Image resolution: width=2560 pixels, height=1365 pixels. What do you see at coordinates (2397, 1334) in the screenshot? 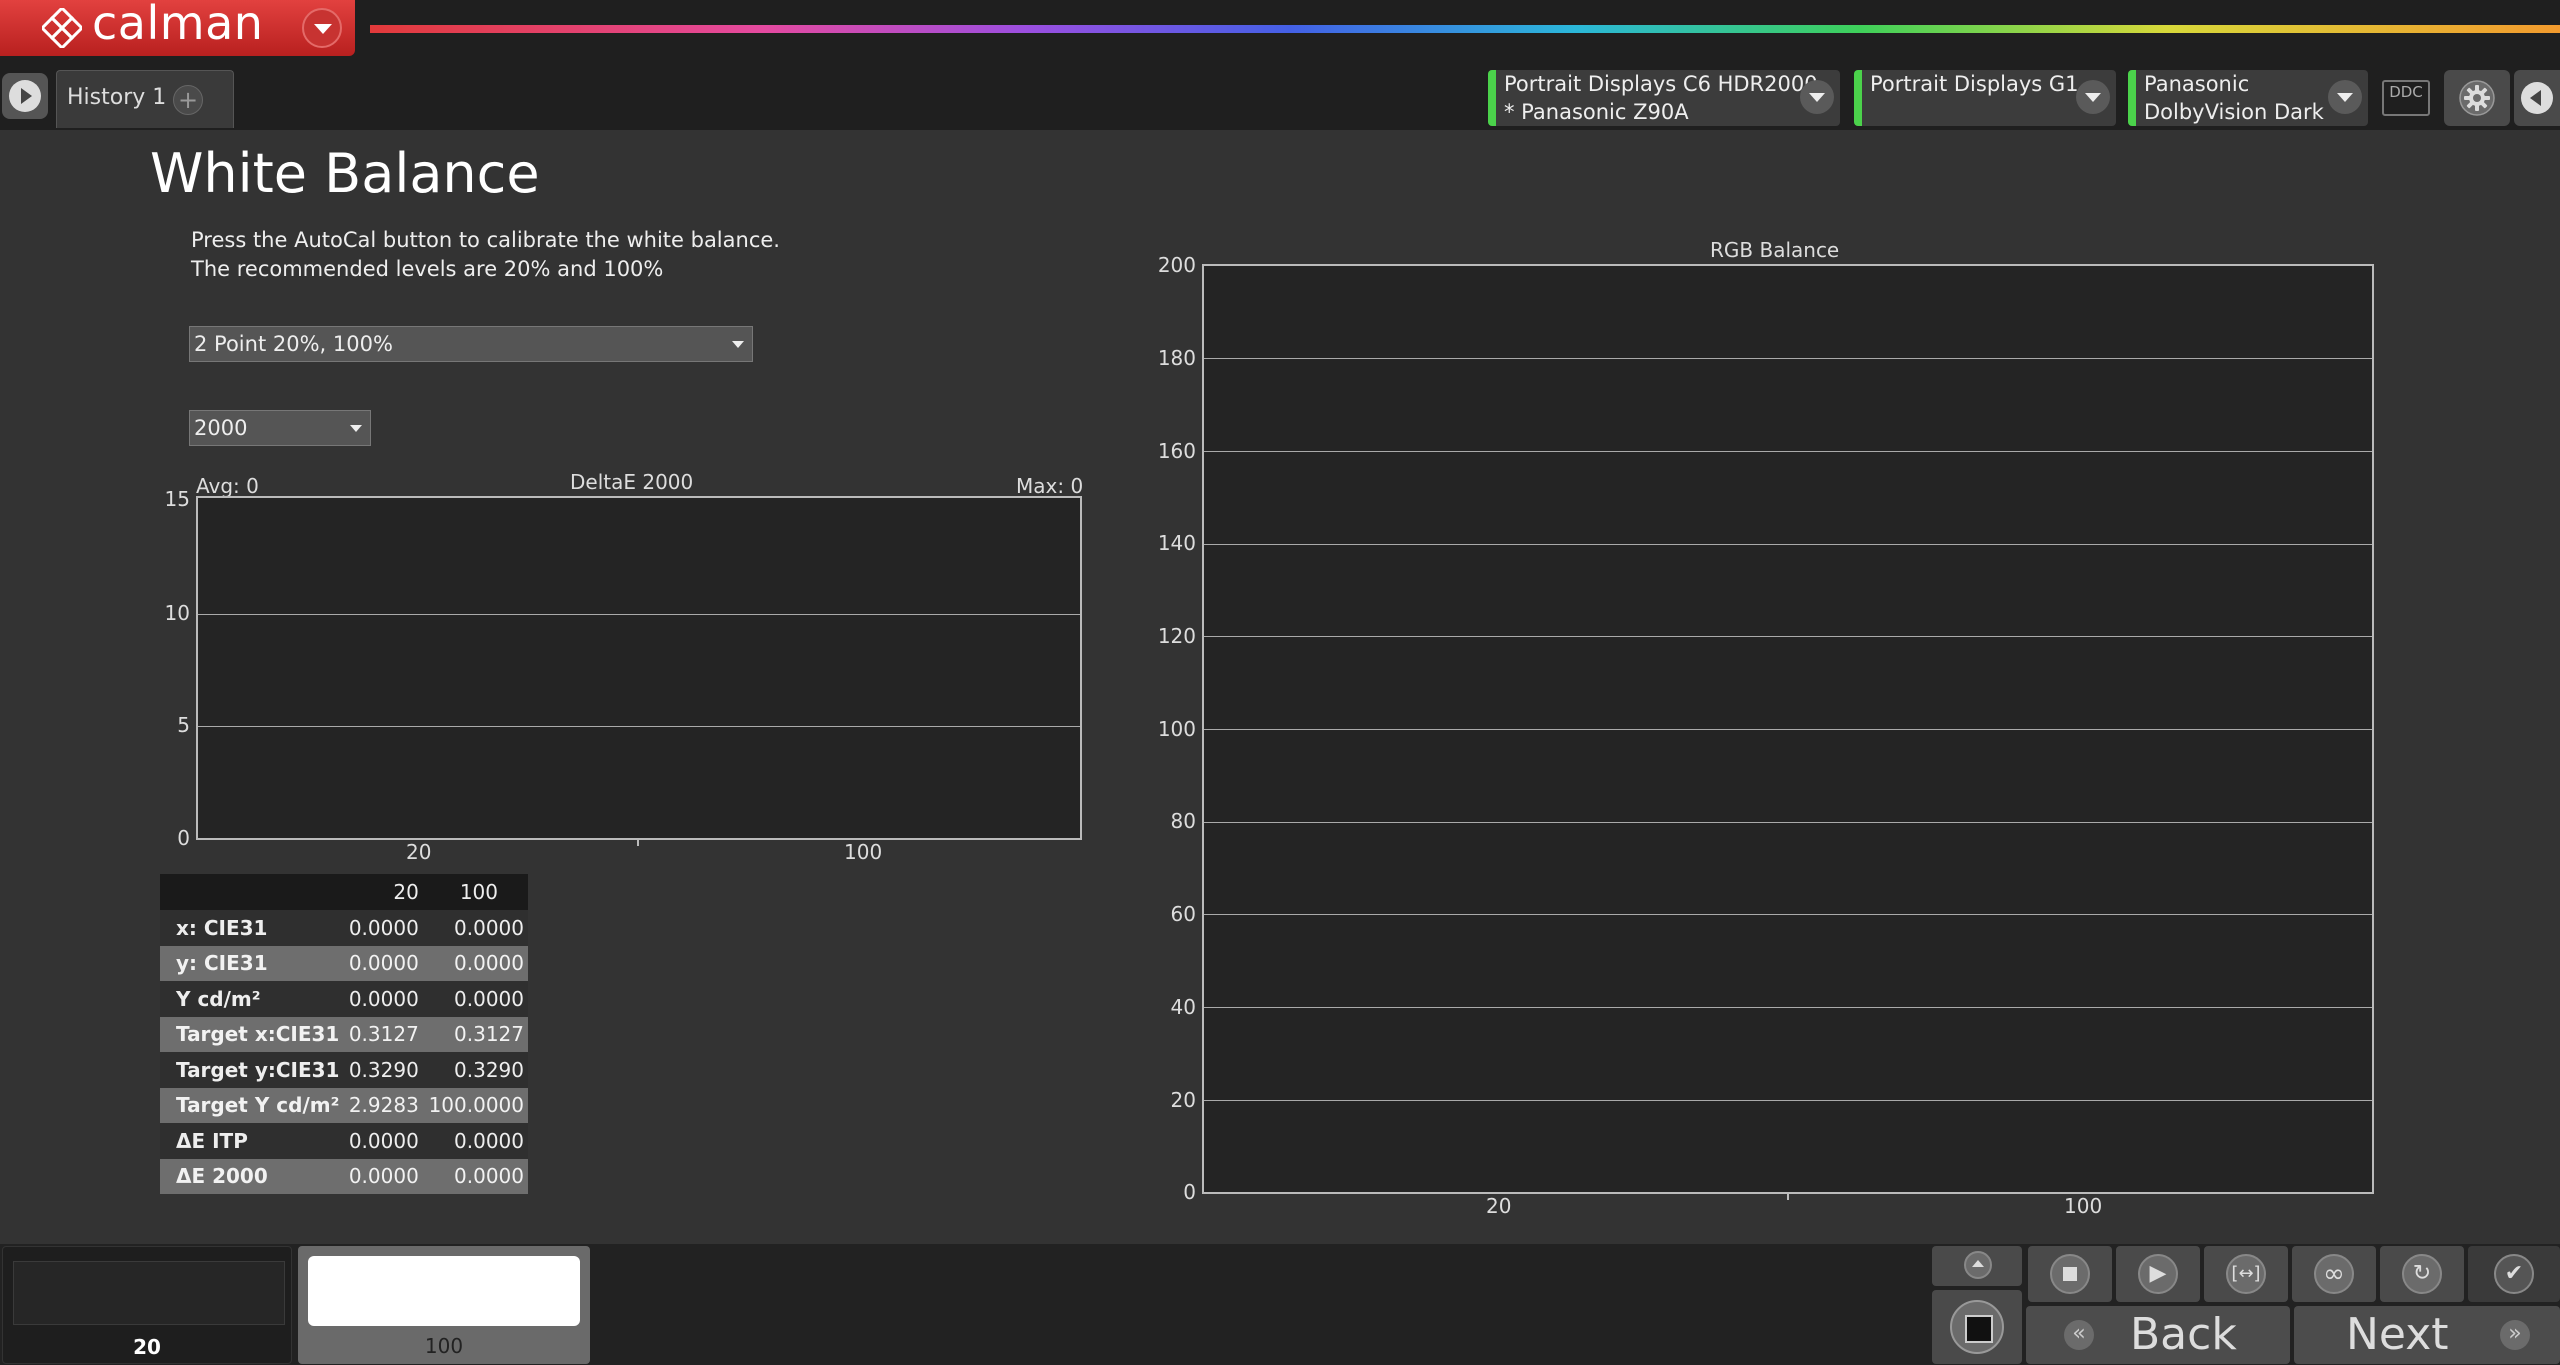
I see `next-label: Next` at bounding box center [2397, 1334].